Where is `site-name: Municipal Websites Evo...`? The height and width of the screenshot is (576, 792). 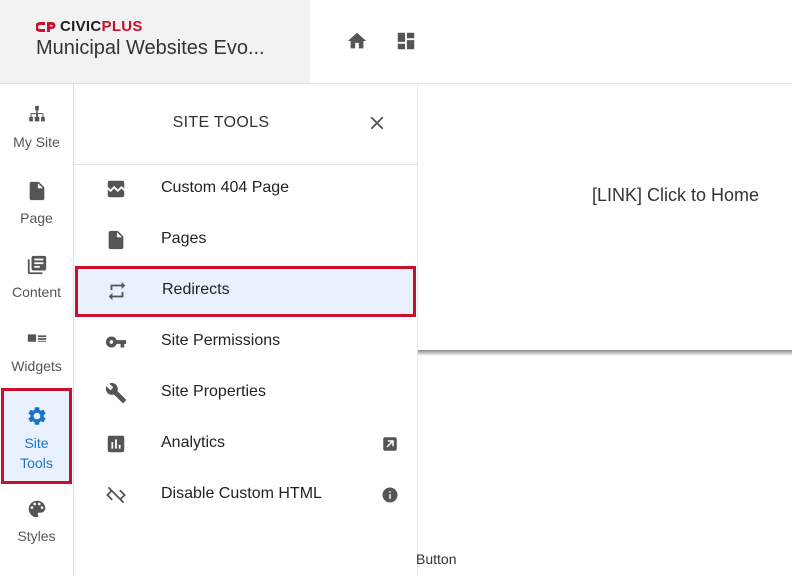 site-name: Municipal Websites Evo... is located at coordinates (150, 48).